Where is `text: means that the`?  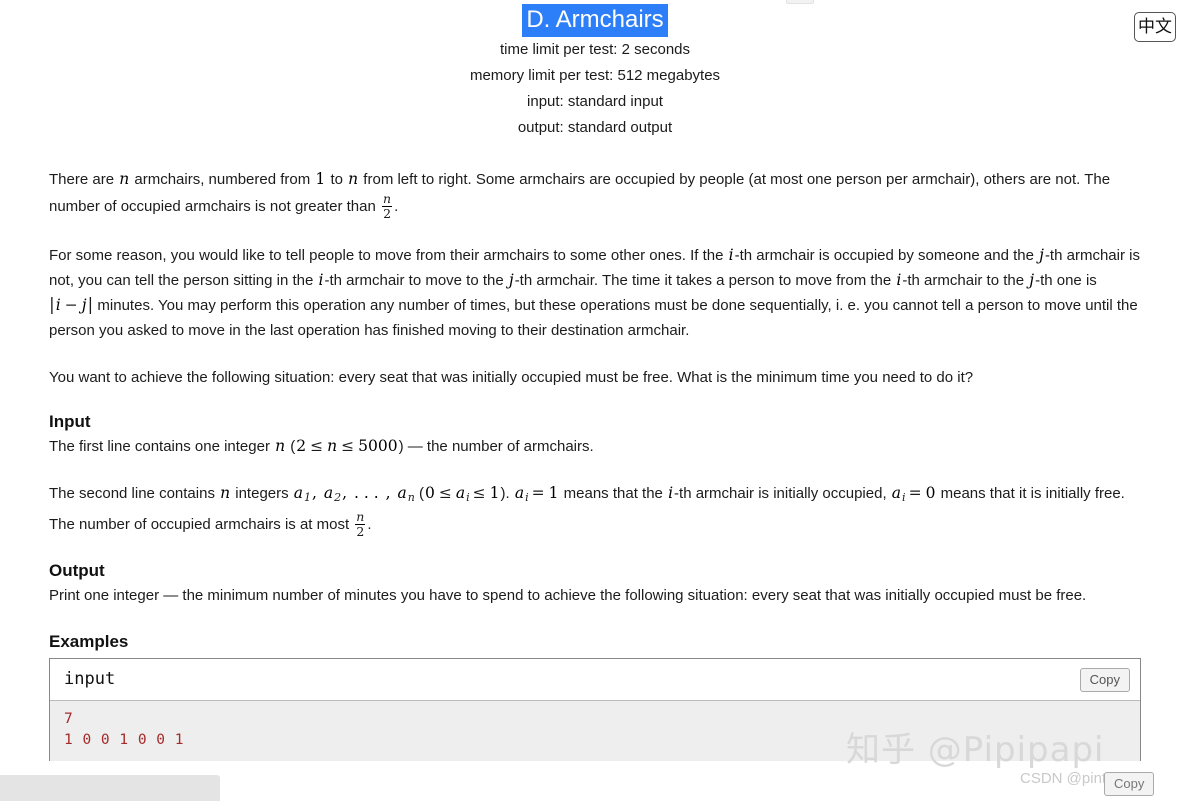
text: means that the is located at coordinates (613, 494).